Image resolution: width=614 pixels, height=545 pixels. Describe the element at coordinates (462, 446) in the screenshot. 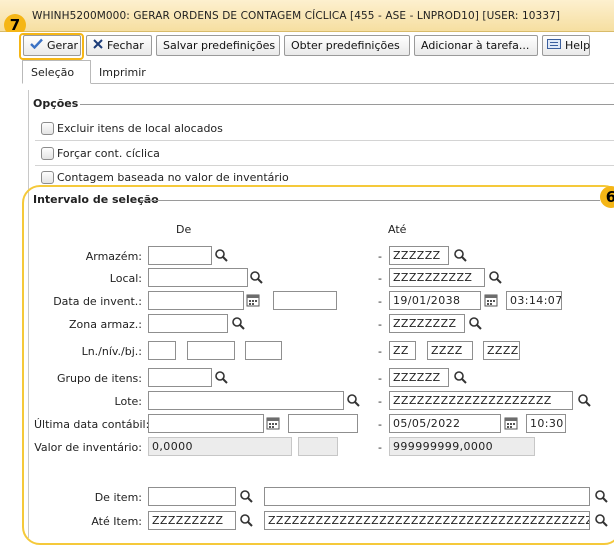

I see `valor-to-field: 999999999,0000` at that location.